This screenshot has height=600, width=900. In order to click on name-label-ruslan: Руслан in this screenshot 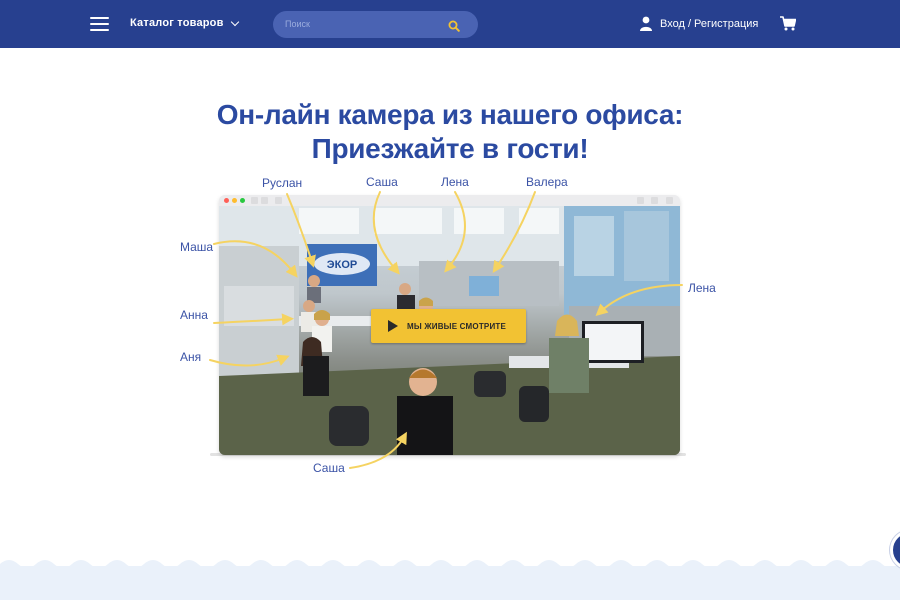, I will do `click(282, 183)`.